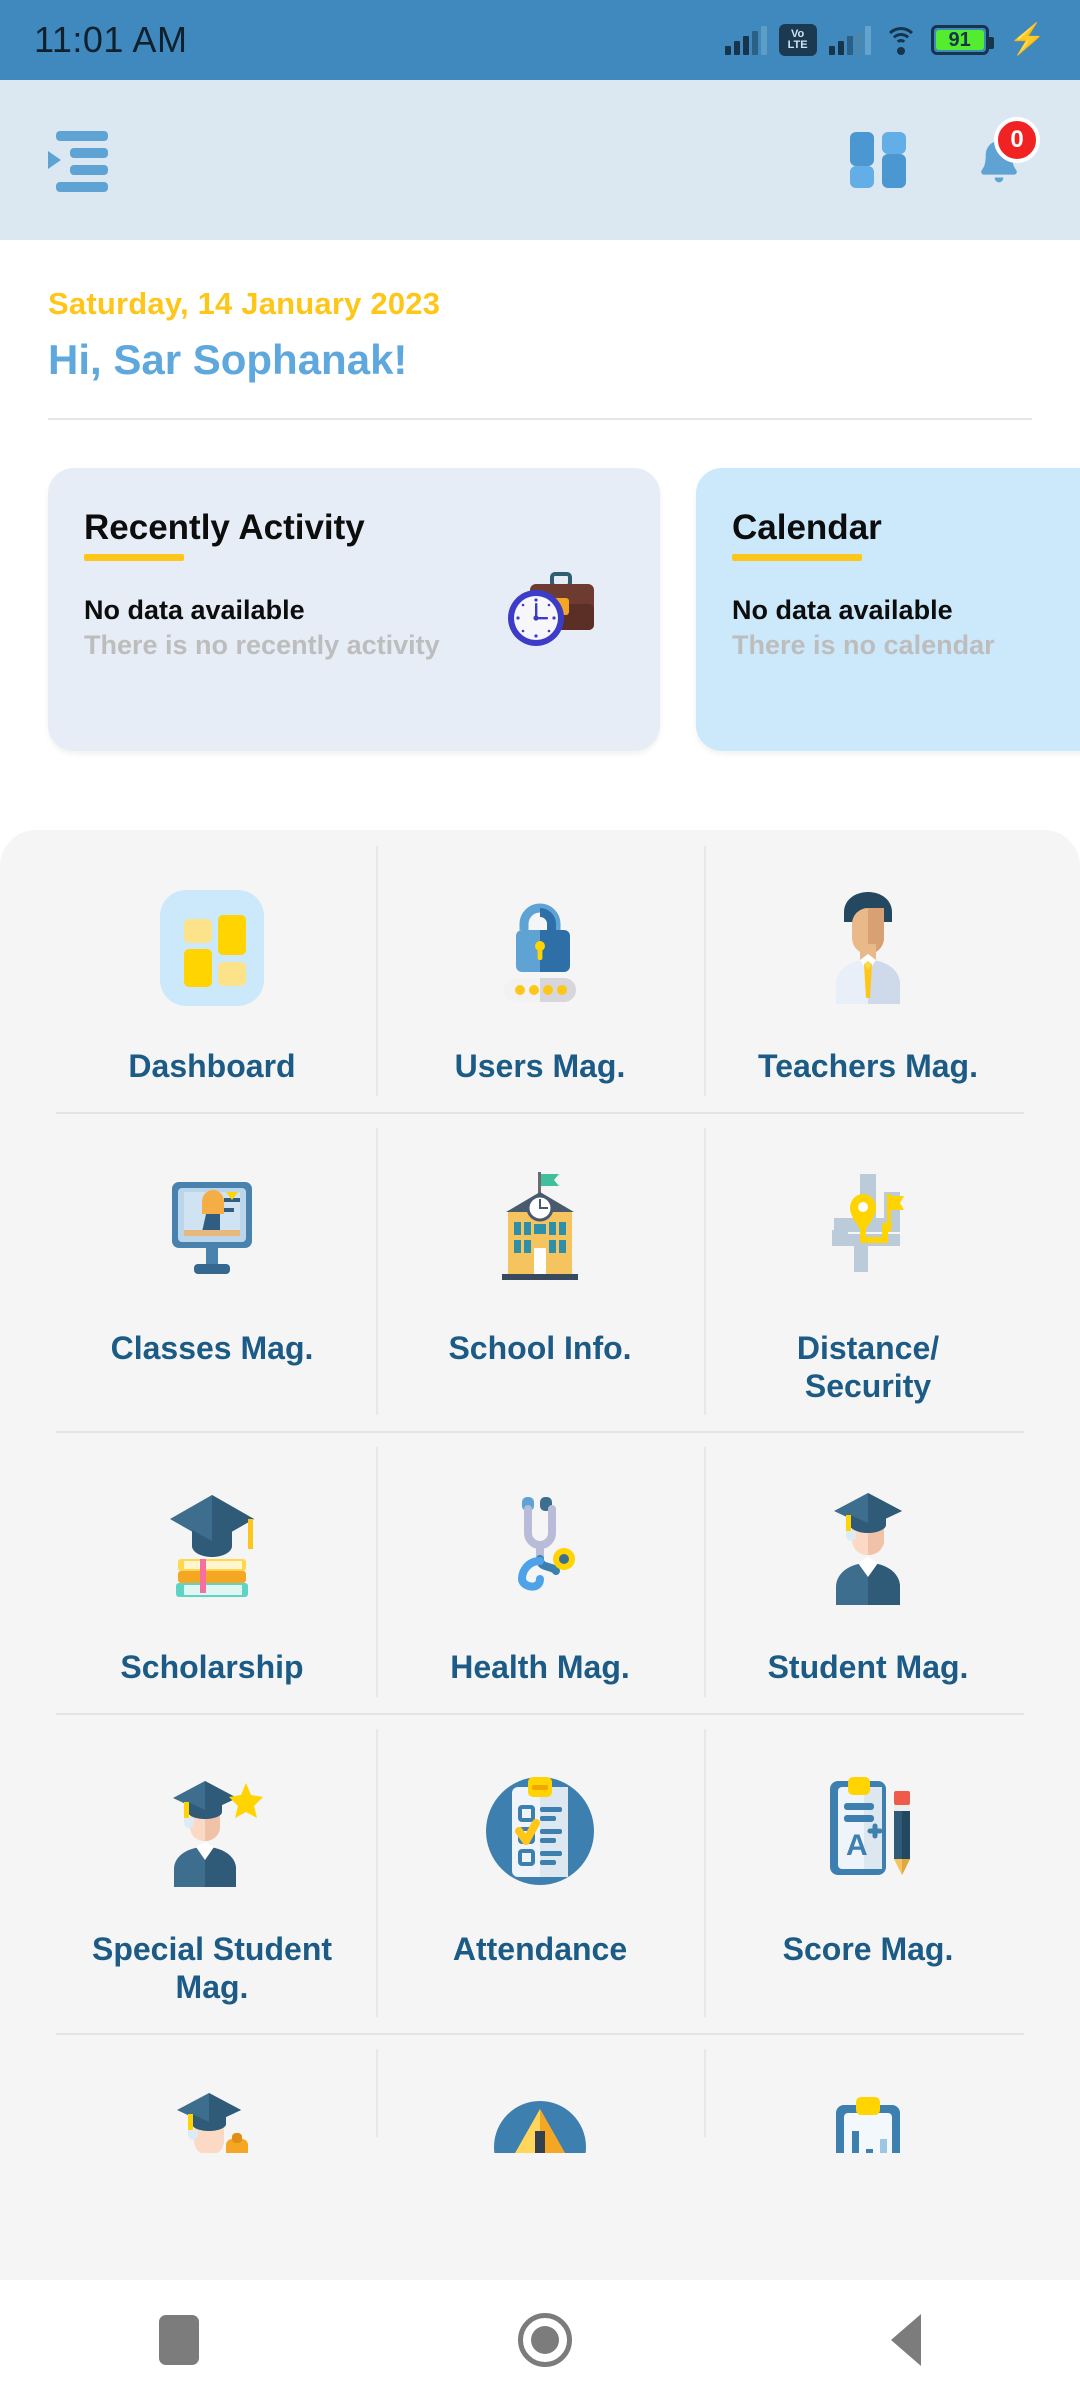 The width and height of the screenshot is (1080, 2400). I want to click on current-date-label: Saturday, 14 January 2023, so click(244, 303).